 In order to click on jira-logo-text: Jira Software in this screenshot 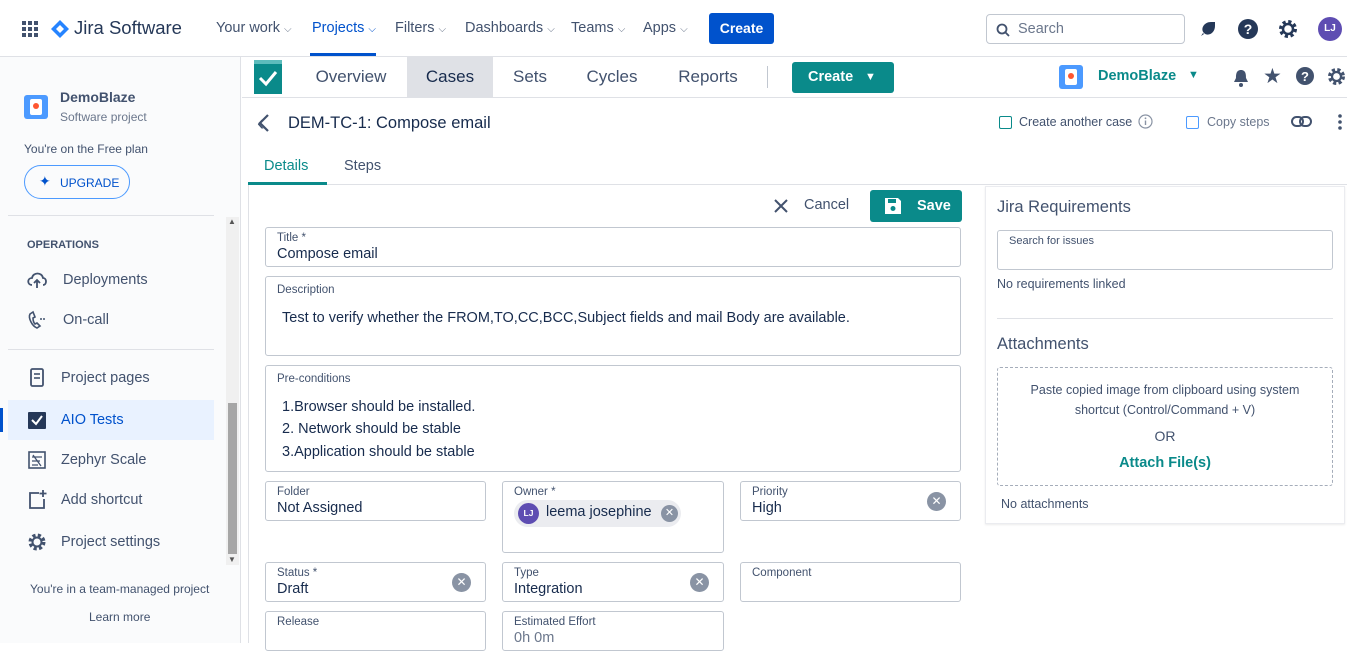, I will do `click(128, 28)`.